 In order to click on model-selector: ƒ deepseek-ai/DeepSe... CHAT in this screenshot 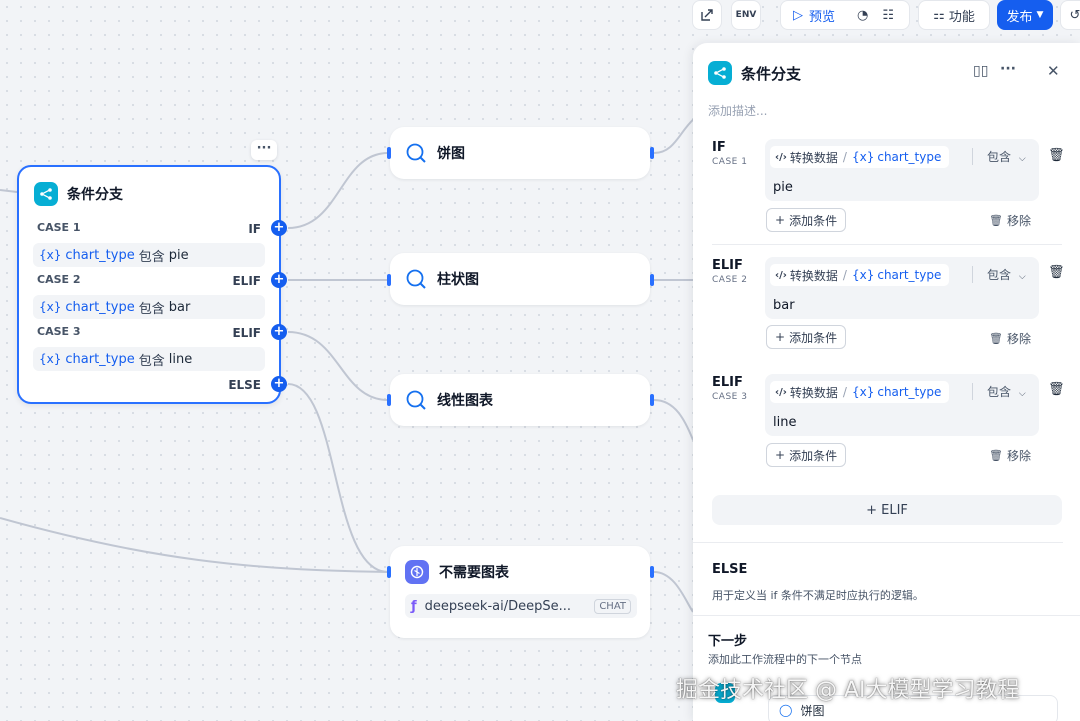, I will do `click(521, 606)`.